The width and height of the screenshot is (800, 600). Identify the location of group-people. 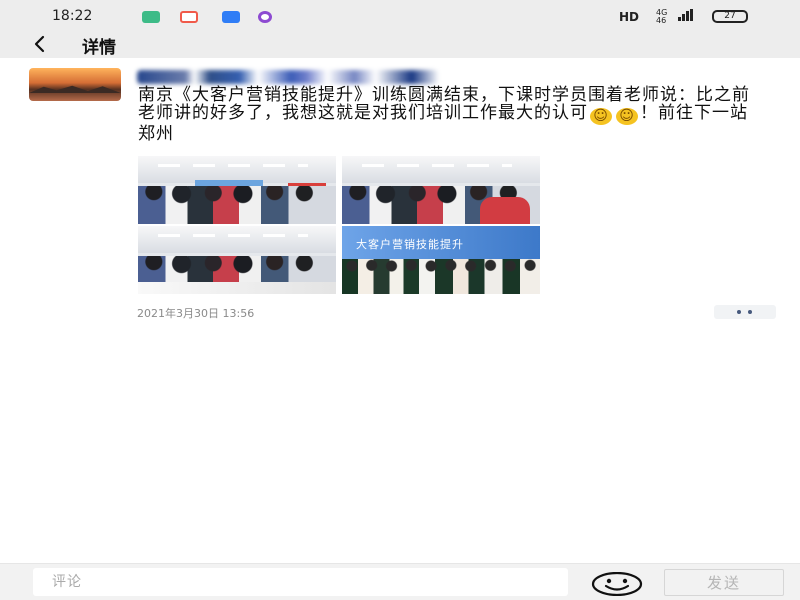
(441, 276).